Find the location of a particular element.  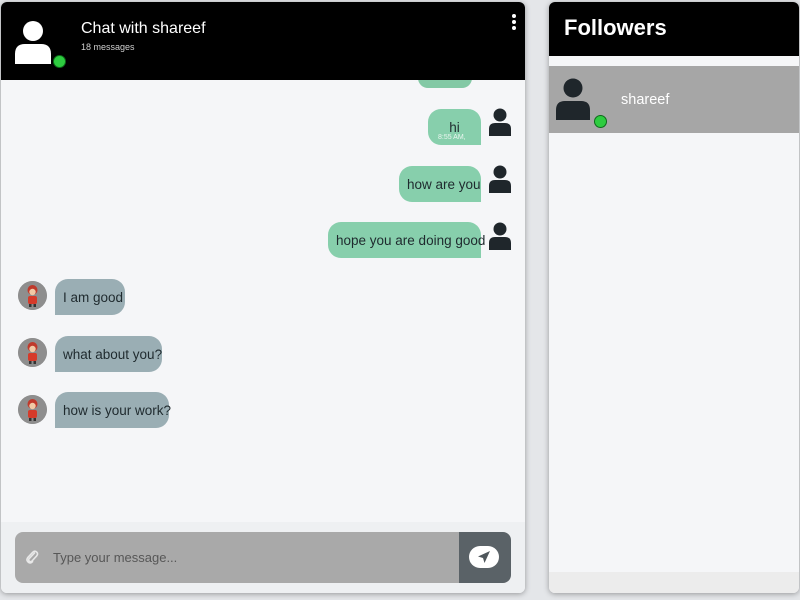

send-arrow-icon is located at coordinates (484, 557).